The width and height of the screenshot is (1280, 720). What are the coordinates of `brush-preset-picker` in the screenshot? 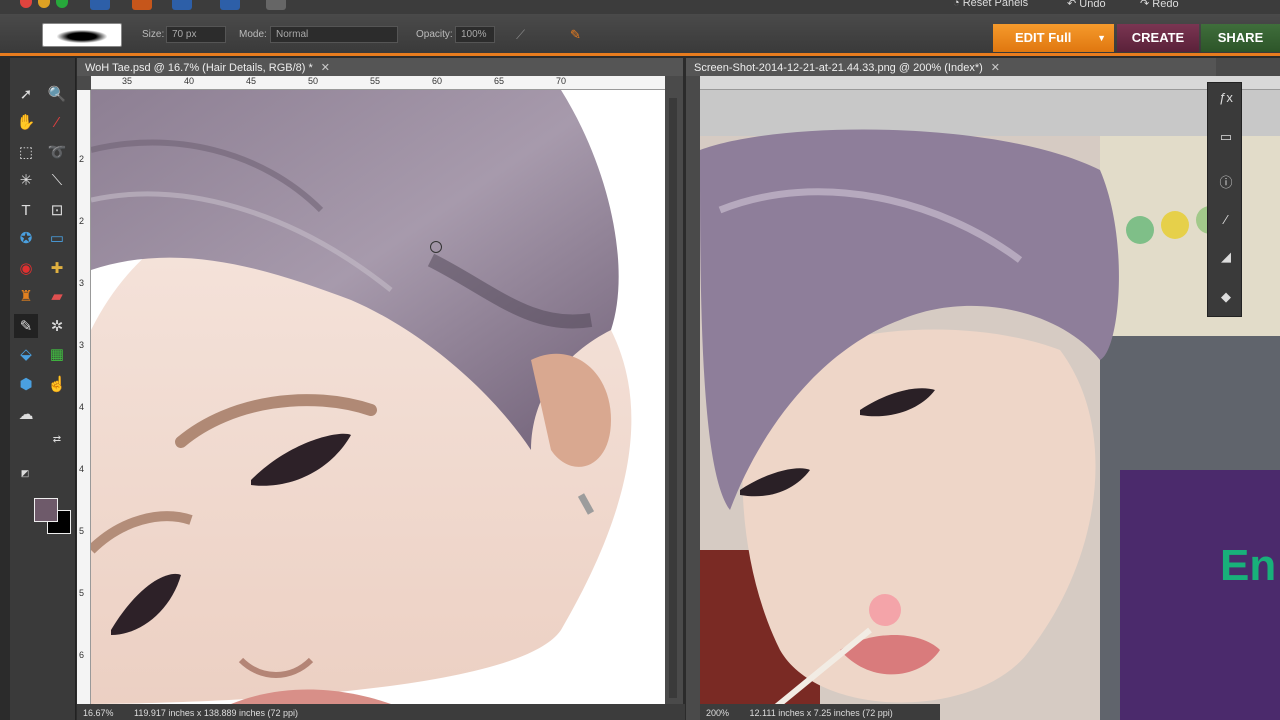 It's located at (82, 35).